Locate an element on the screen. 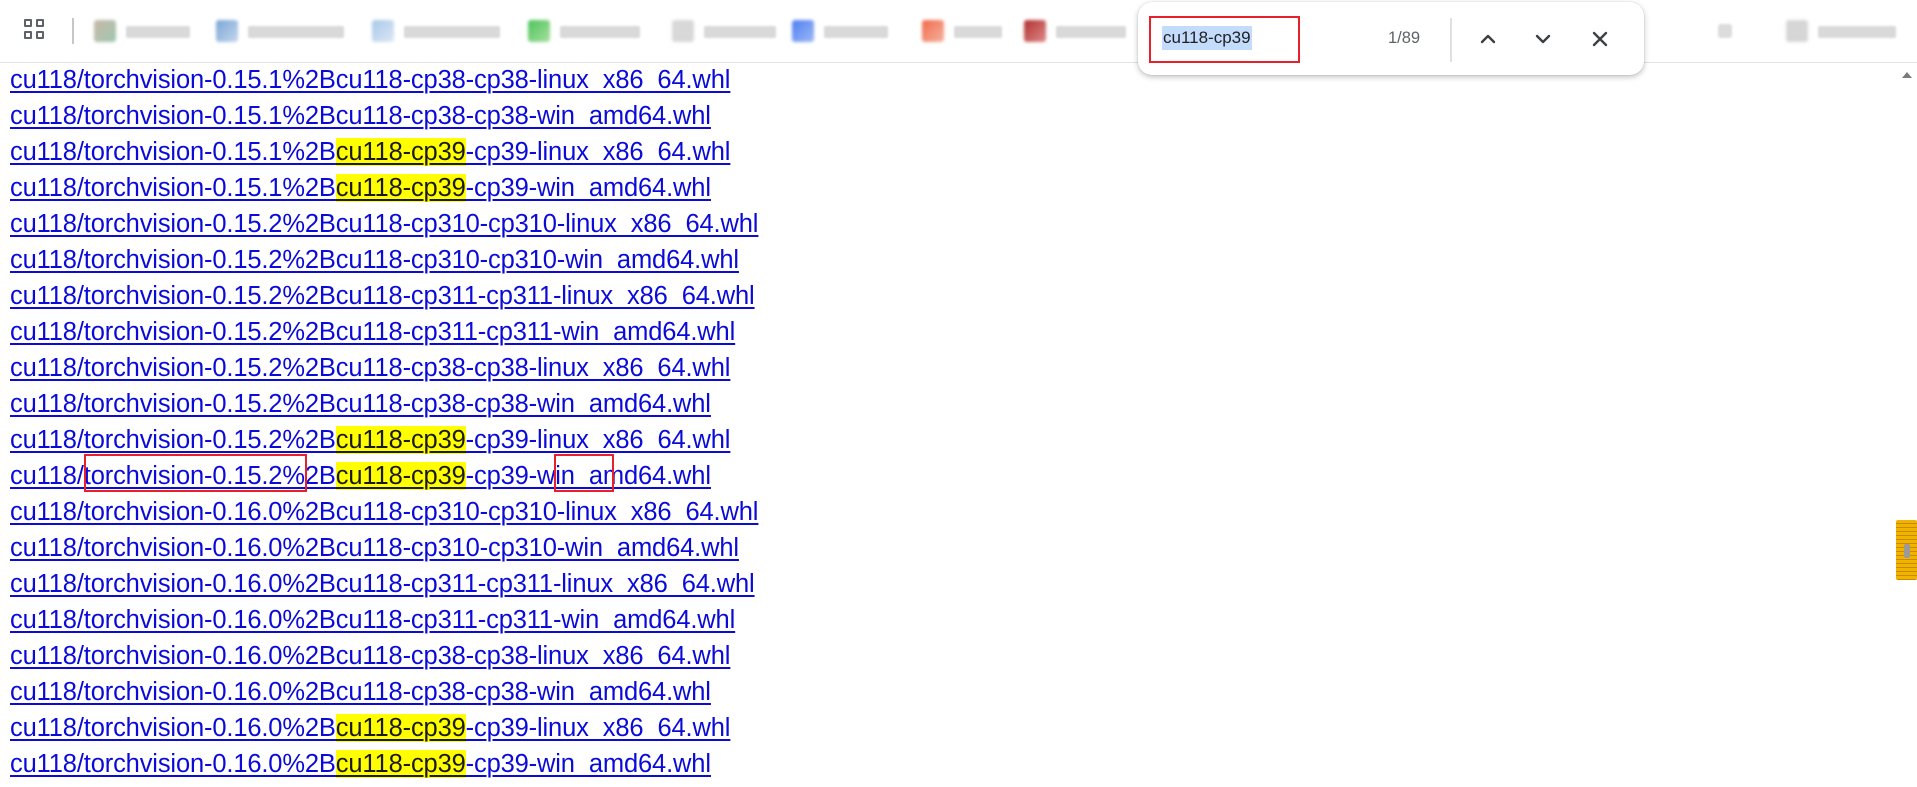 This screenshot has height=787, width=1917. close-icon is located at coordinates (1600, 39).